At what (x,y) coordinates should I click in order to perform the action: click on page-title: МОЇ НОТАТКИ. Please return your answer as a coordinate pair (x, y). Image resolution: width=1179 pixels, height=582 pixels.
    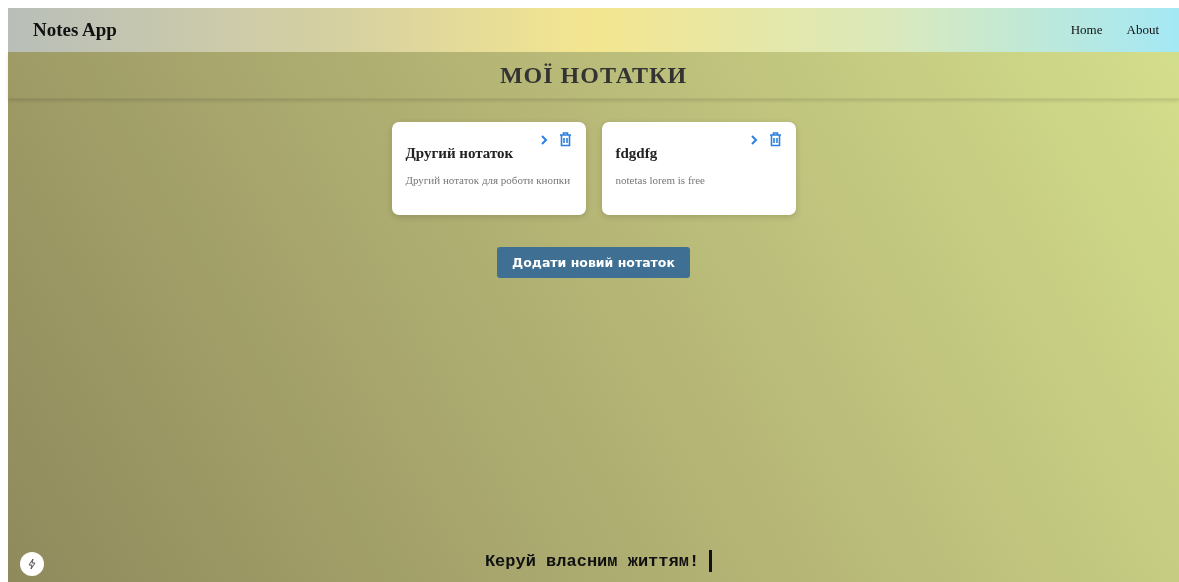
    Looking at the image, I should click on (593, 75).